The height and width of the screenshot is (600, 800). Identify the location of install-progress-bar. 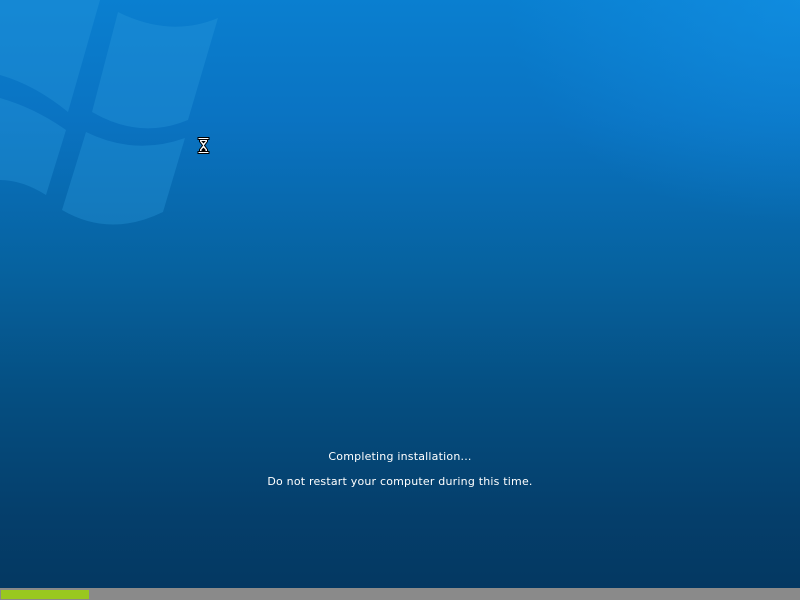
(400, 594).